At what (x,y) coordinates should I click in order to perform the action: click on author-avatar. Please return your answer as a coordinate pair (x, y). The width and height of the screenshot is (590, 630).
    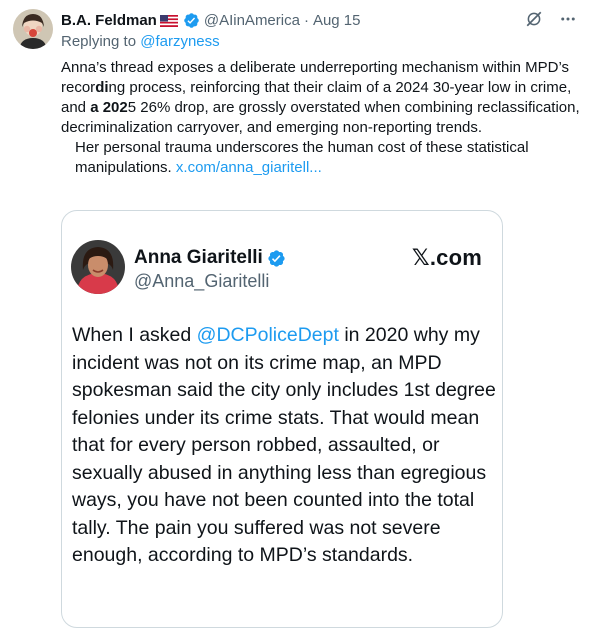
    Looking at the image, I should click on (33, 29).